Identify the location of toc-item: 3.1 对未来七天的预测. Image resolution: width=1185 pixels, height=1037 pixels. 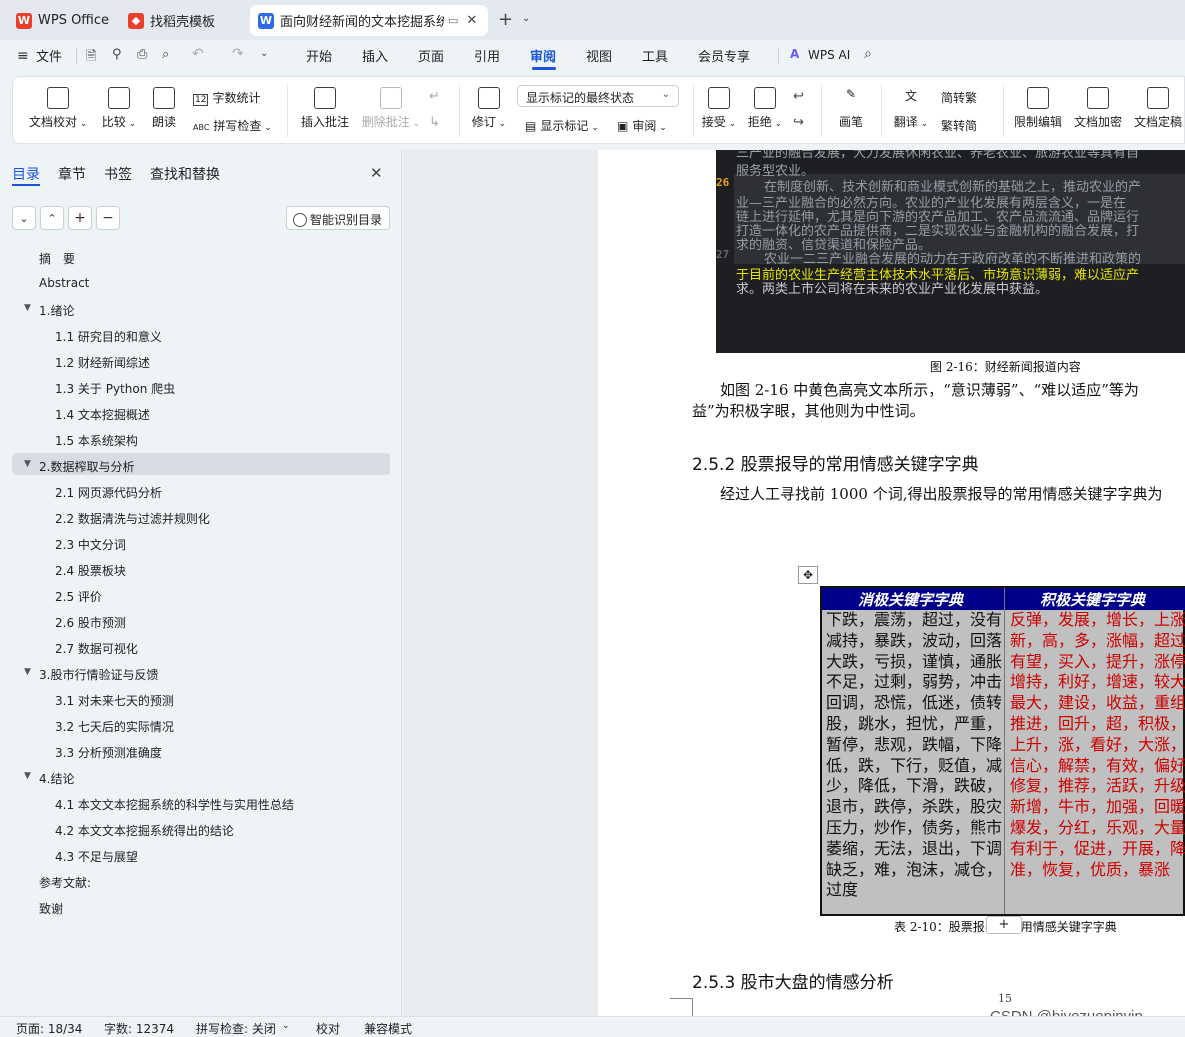
(114, 700).